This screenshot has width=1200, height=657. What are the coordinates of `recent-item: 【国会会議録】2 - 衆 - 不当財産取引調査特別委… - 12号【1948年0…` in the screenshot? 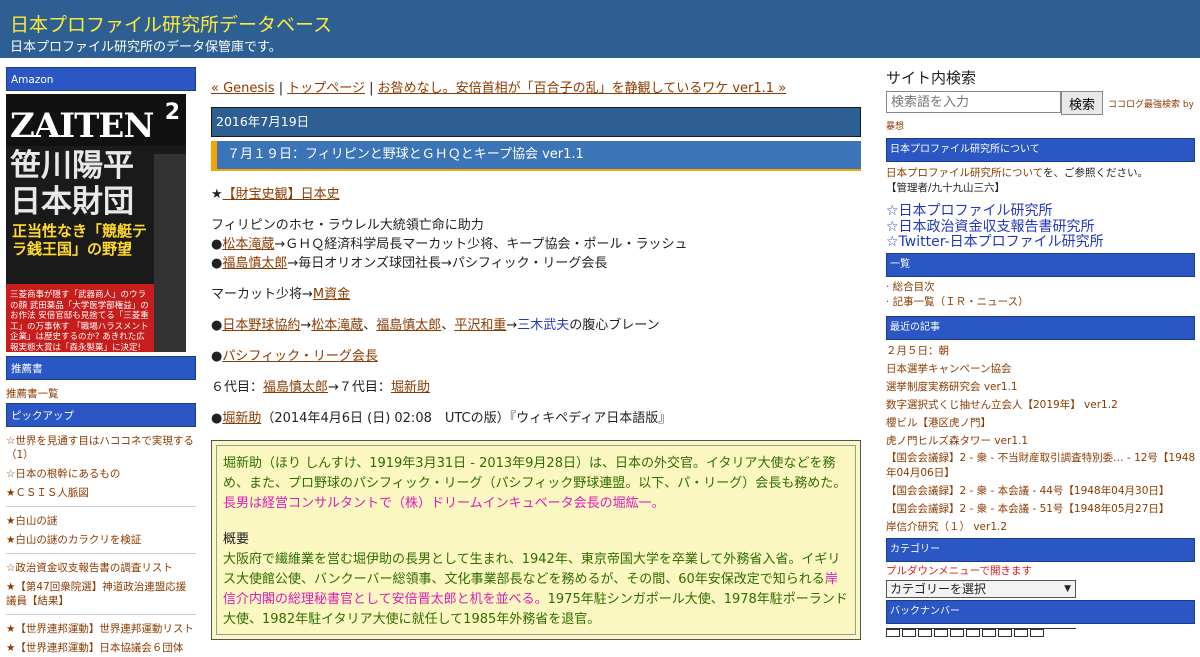 It's located at (1041, 466).